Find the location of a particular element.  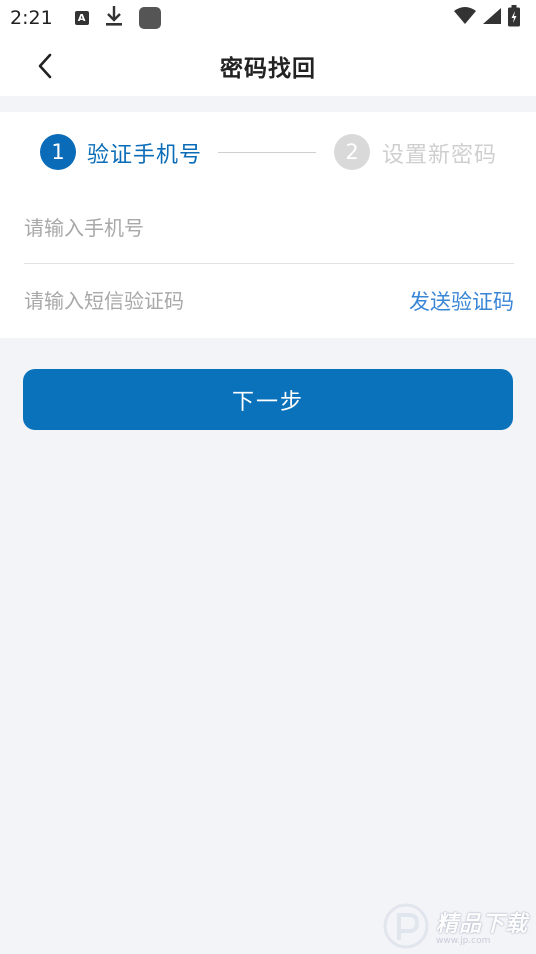

sms-code-row: 发送验证码 is located at coordinates (269, 301).